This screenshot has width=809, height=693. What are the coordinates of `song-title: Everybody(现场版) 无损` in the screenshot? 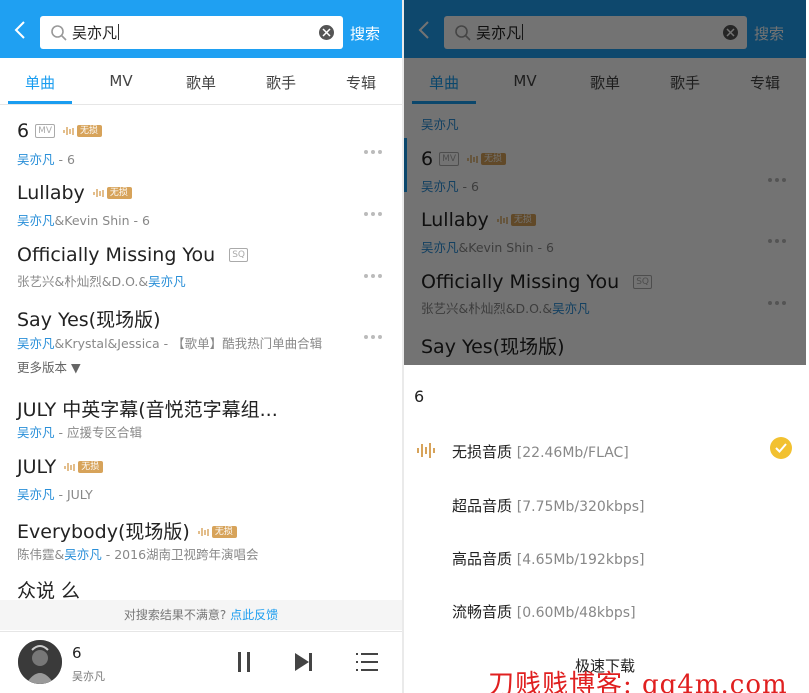 It's located at (127, 530).